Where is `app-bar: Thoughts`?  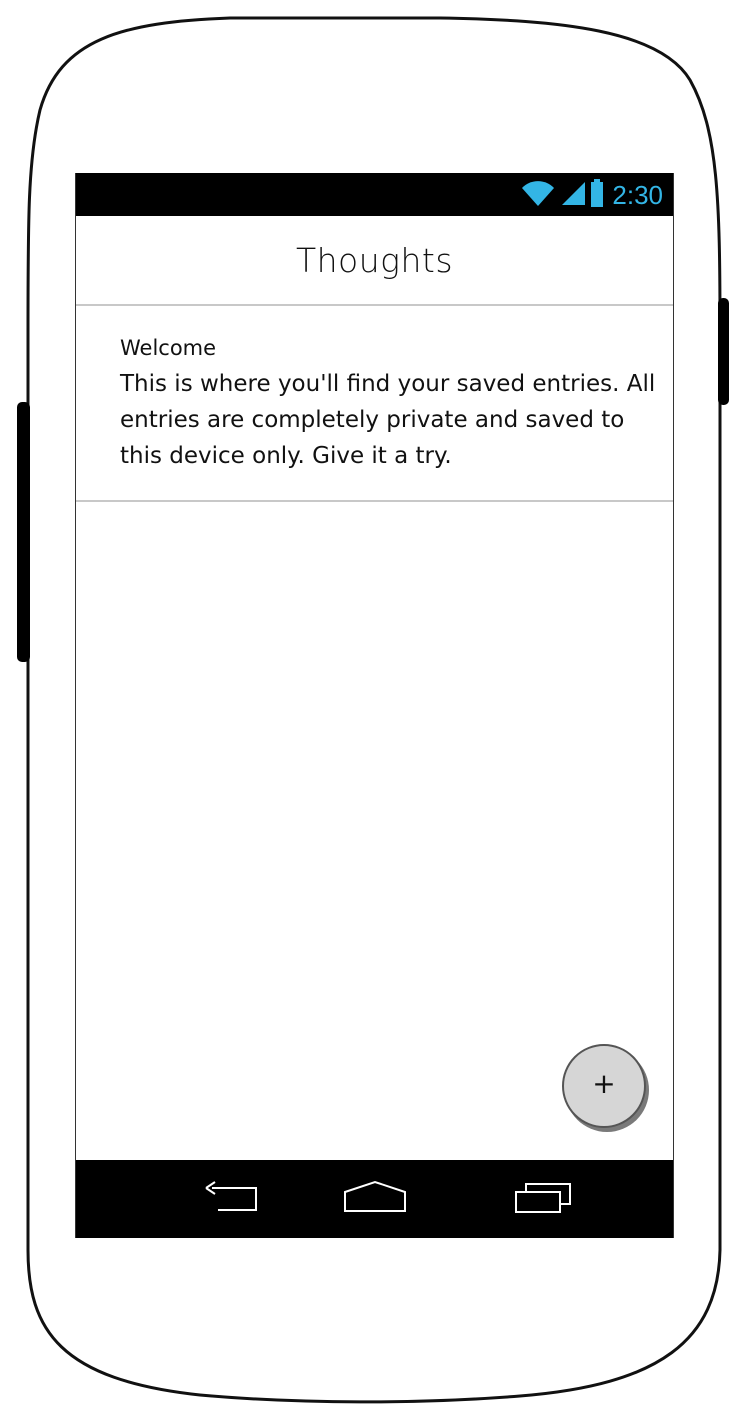 app-bar: Thoughts is located at coordinates (374, 261).